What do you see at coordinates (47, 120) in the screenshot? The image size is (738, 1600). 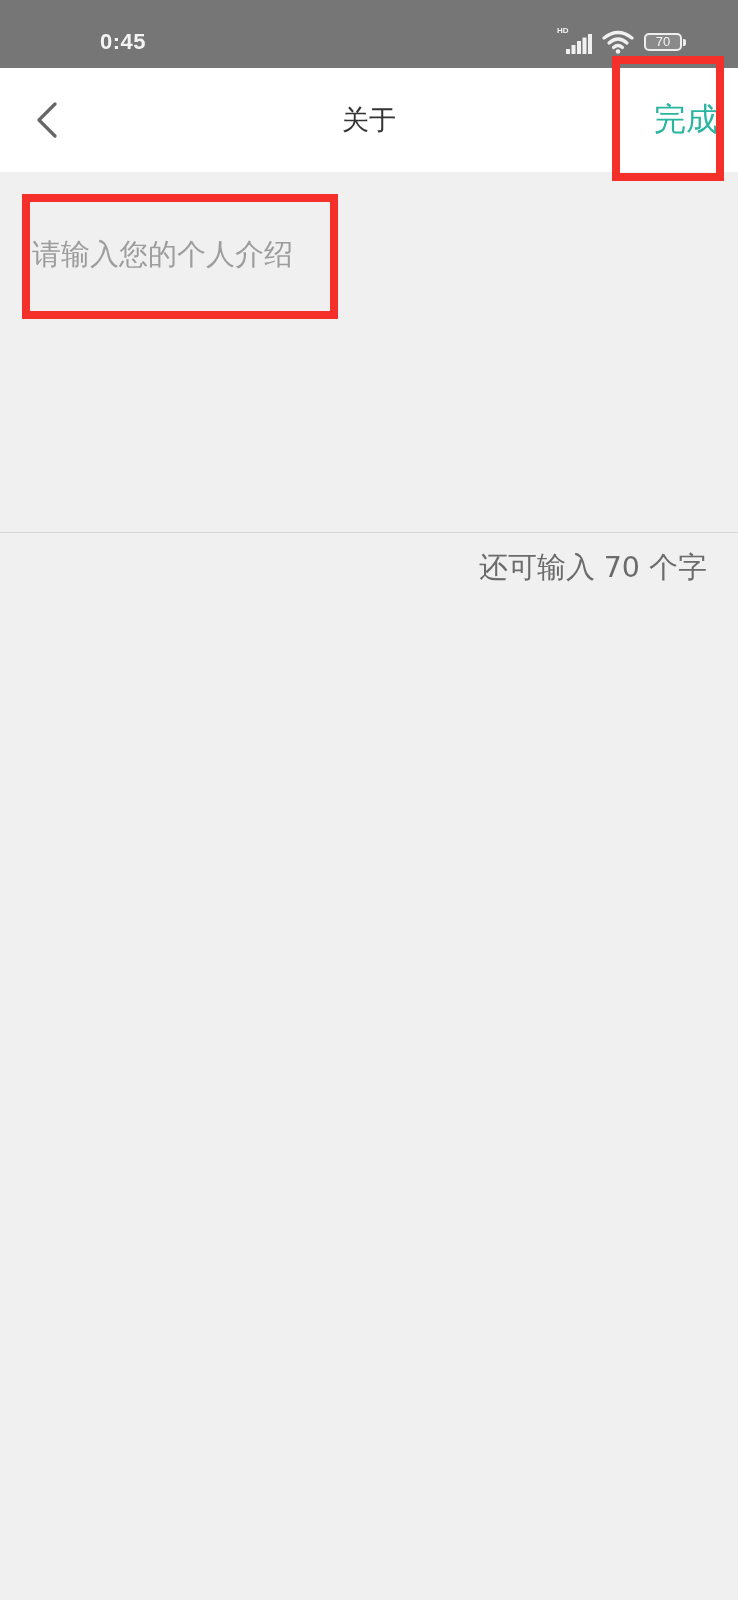 I see `chevron-left-icon` at bounding box center [47, 120].